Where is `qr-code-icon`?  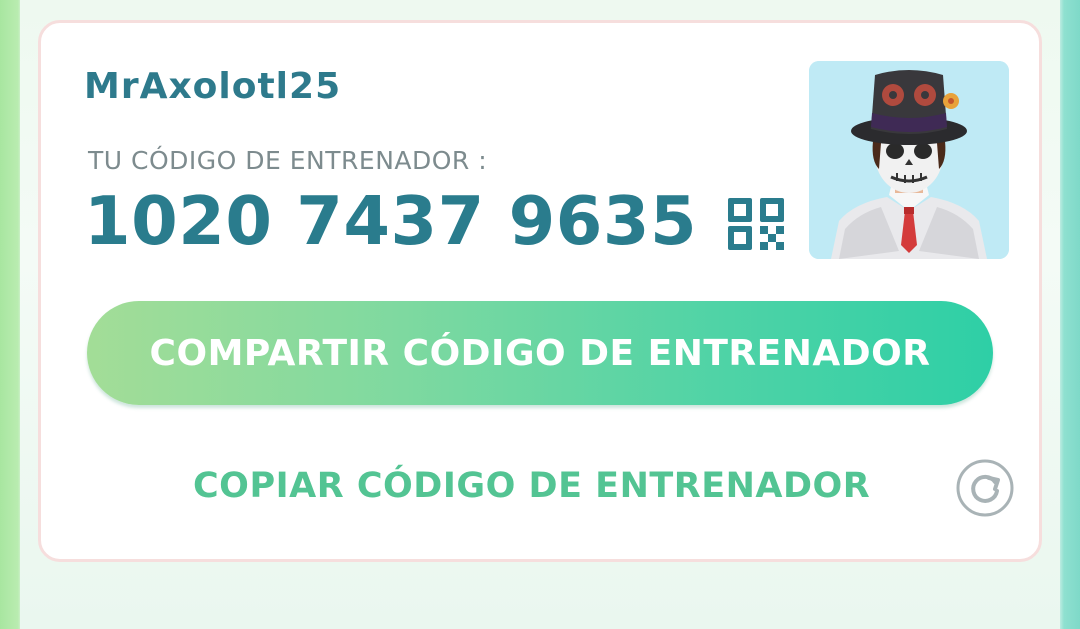
qr-code-icon is located at coordinates (756, 224).